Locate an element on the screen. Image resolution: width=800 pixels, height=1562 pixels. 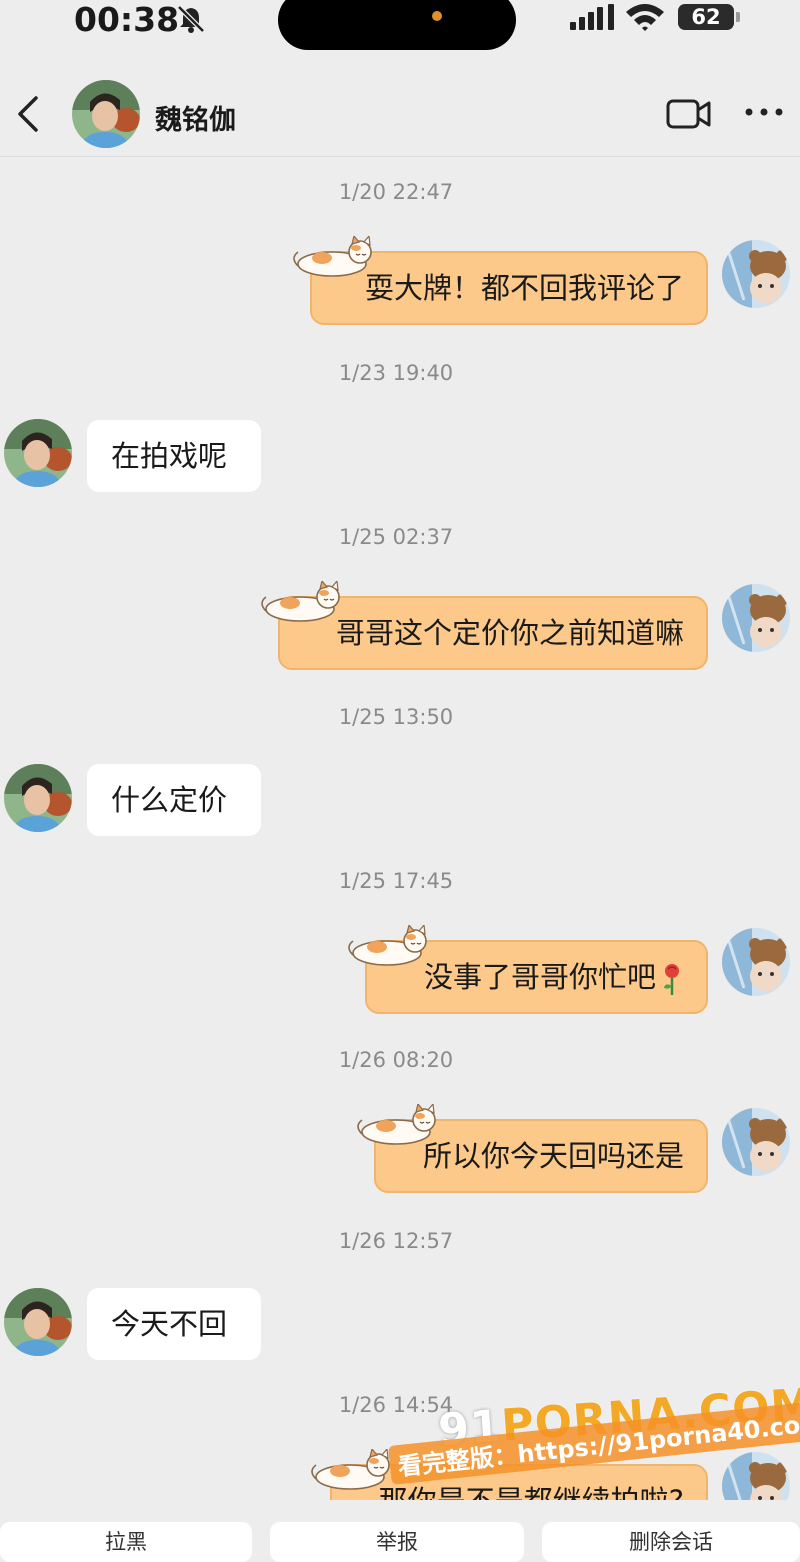
cat-sticker-icon is located at coordinates (352, 1470).